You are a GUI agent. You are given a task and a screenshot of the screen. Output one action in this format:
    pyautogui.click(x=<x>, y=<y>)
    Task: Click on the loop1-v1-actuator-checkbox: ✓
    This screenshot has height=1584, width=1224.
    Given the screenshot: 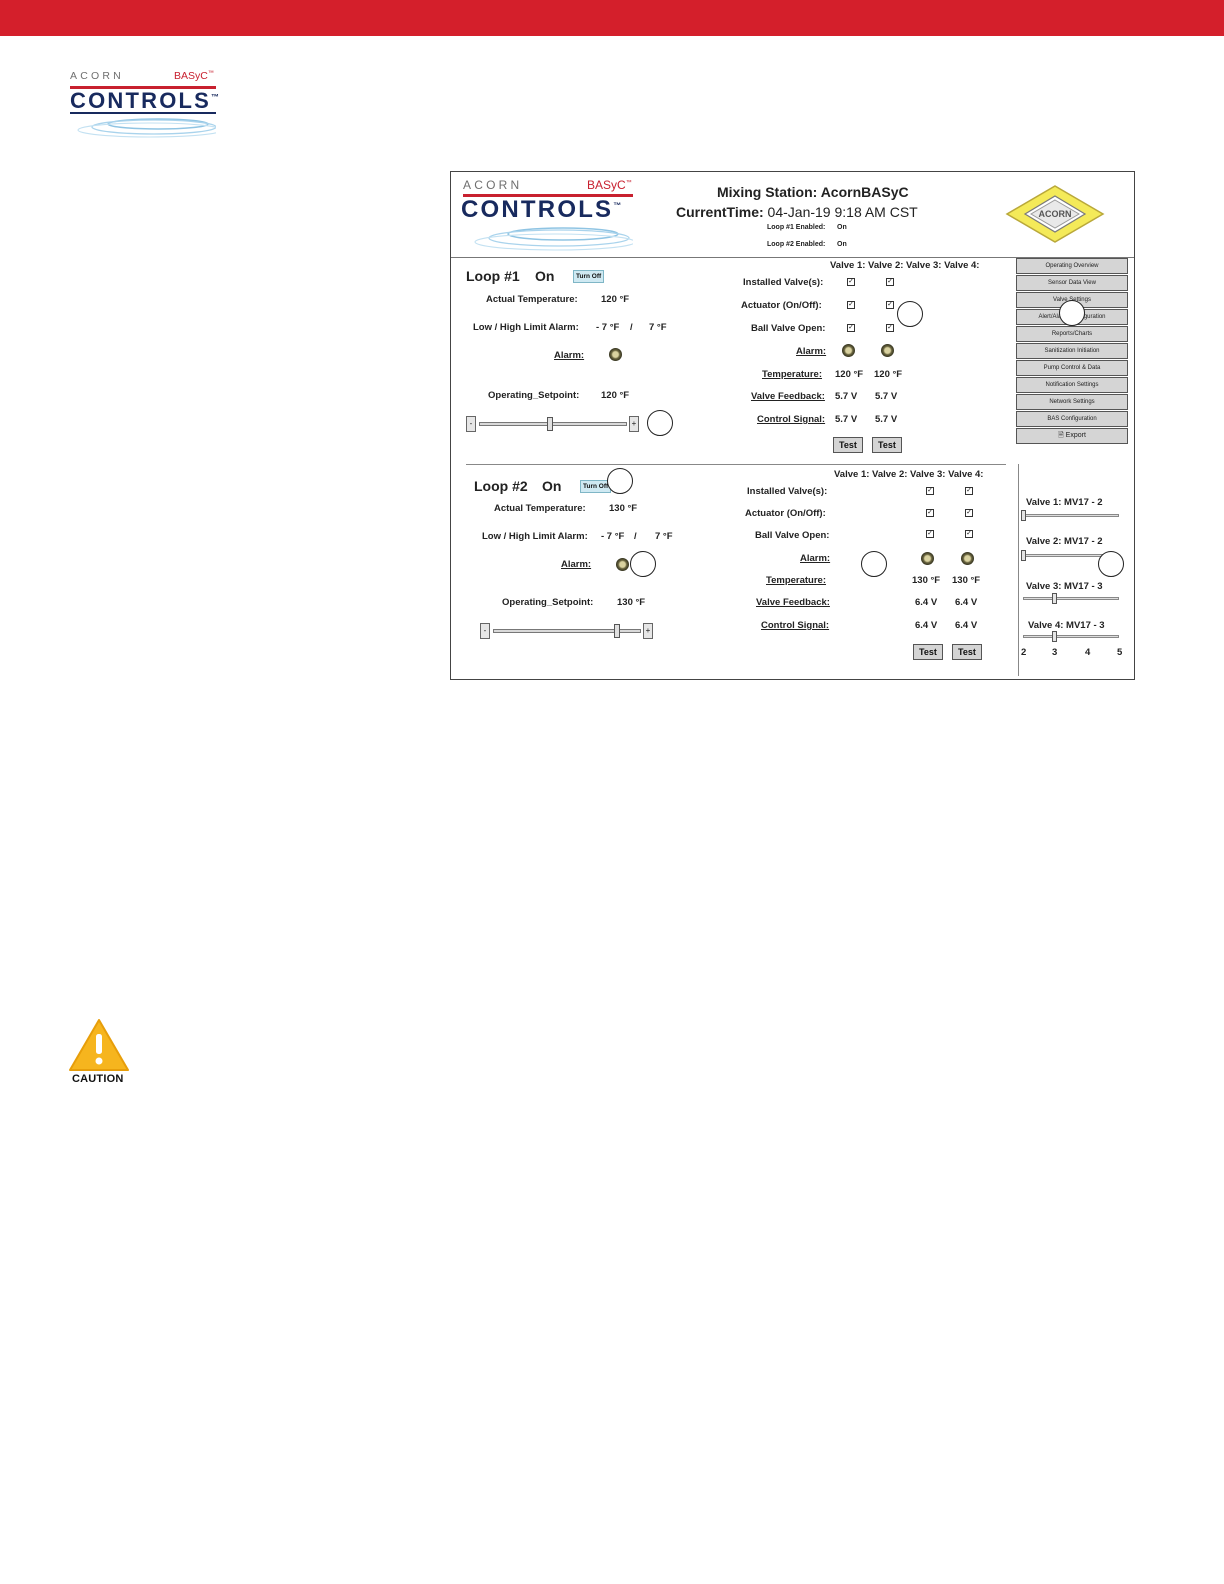 What is the action you would take?
    pyautogui.click(x=851, y=305)
    